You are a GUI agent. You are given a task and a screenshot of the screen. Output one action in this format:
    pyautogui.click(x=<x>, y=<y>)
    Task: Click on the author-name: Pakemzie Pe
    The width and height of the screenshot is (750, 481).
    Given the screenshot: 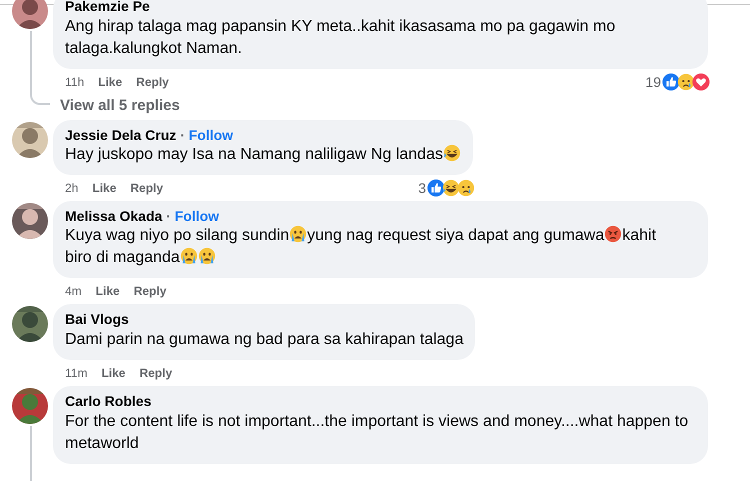 What is the action you would take?
    pyautogui.click(x=107, y=7)
    